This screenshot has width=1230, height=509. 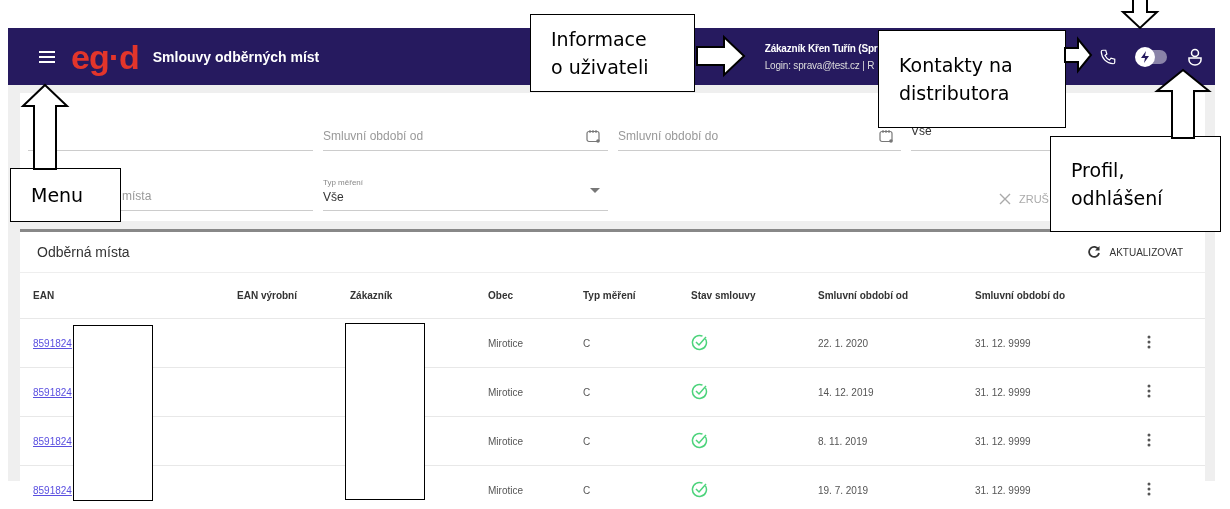 I want to click on select-field: Typ měření Vše, so click(x=465, y=191).